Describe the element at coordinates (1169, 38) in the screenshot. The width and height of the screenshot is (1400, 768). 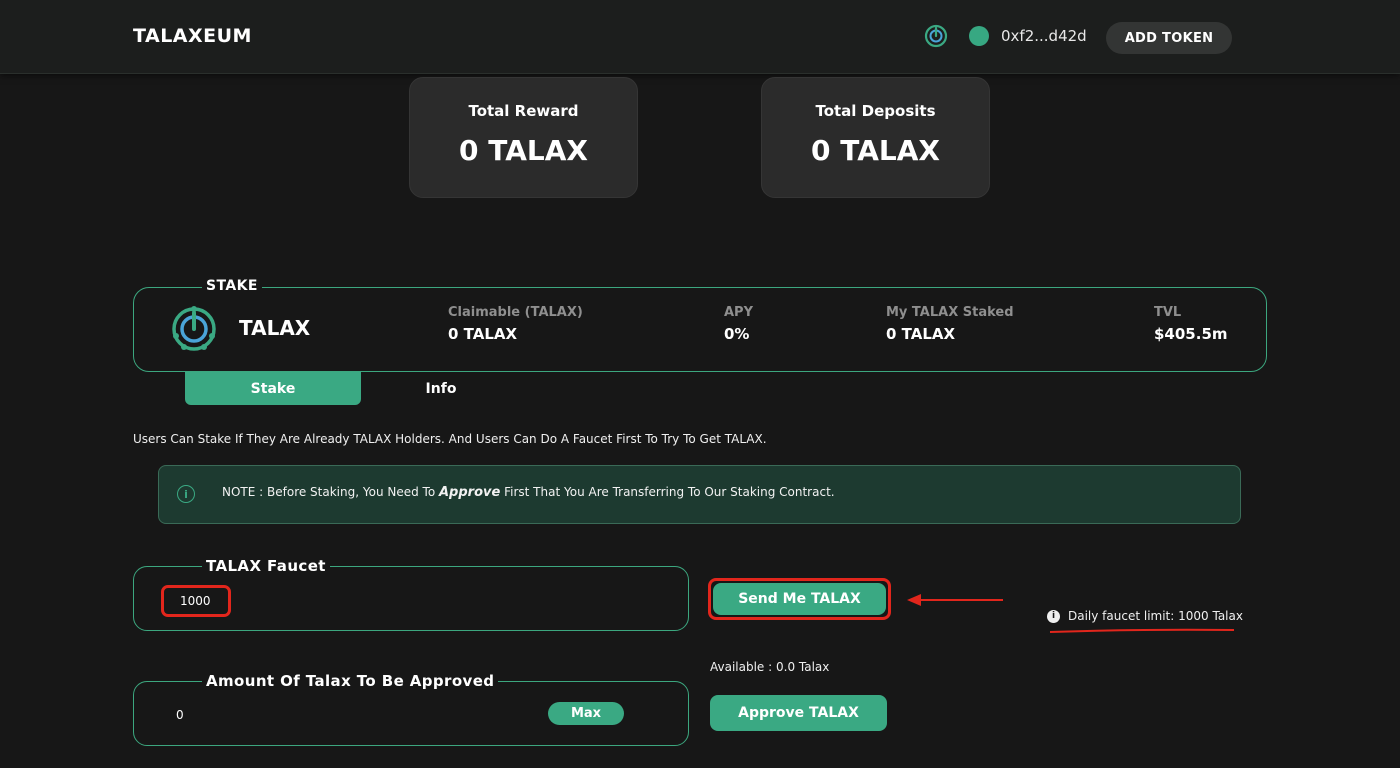
I see `add-token-button: ADD TOKEN` at that location.